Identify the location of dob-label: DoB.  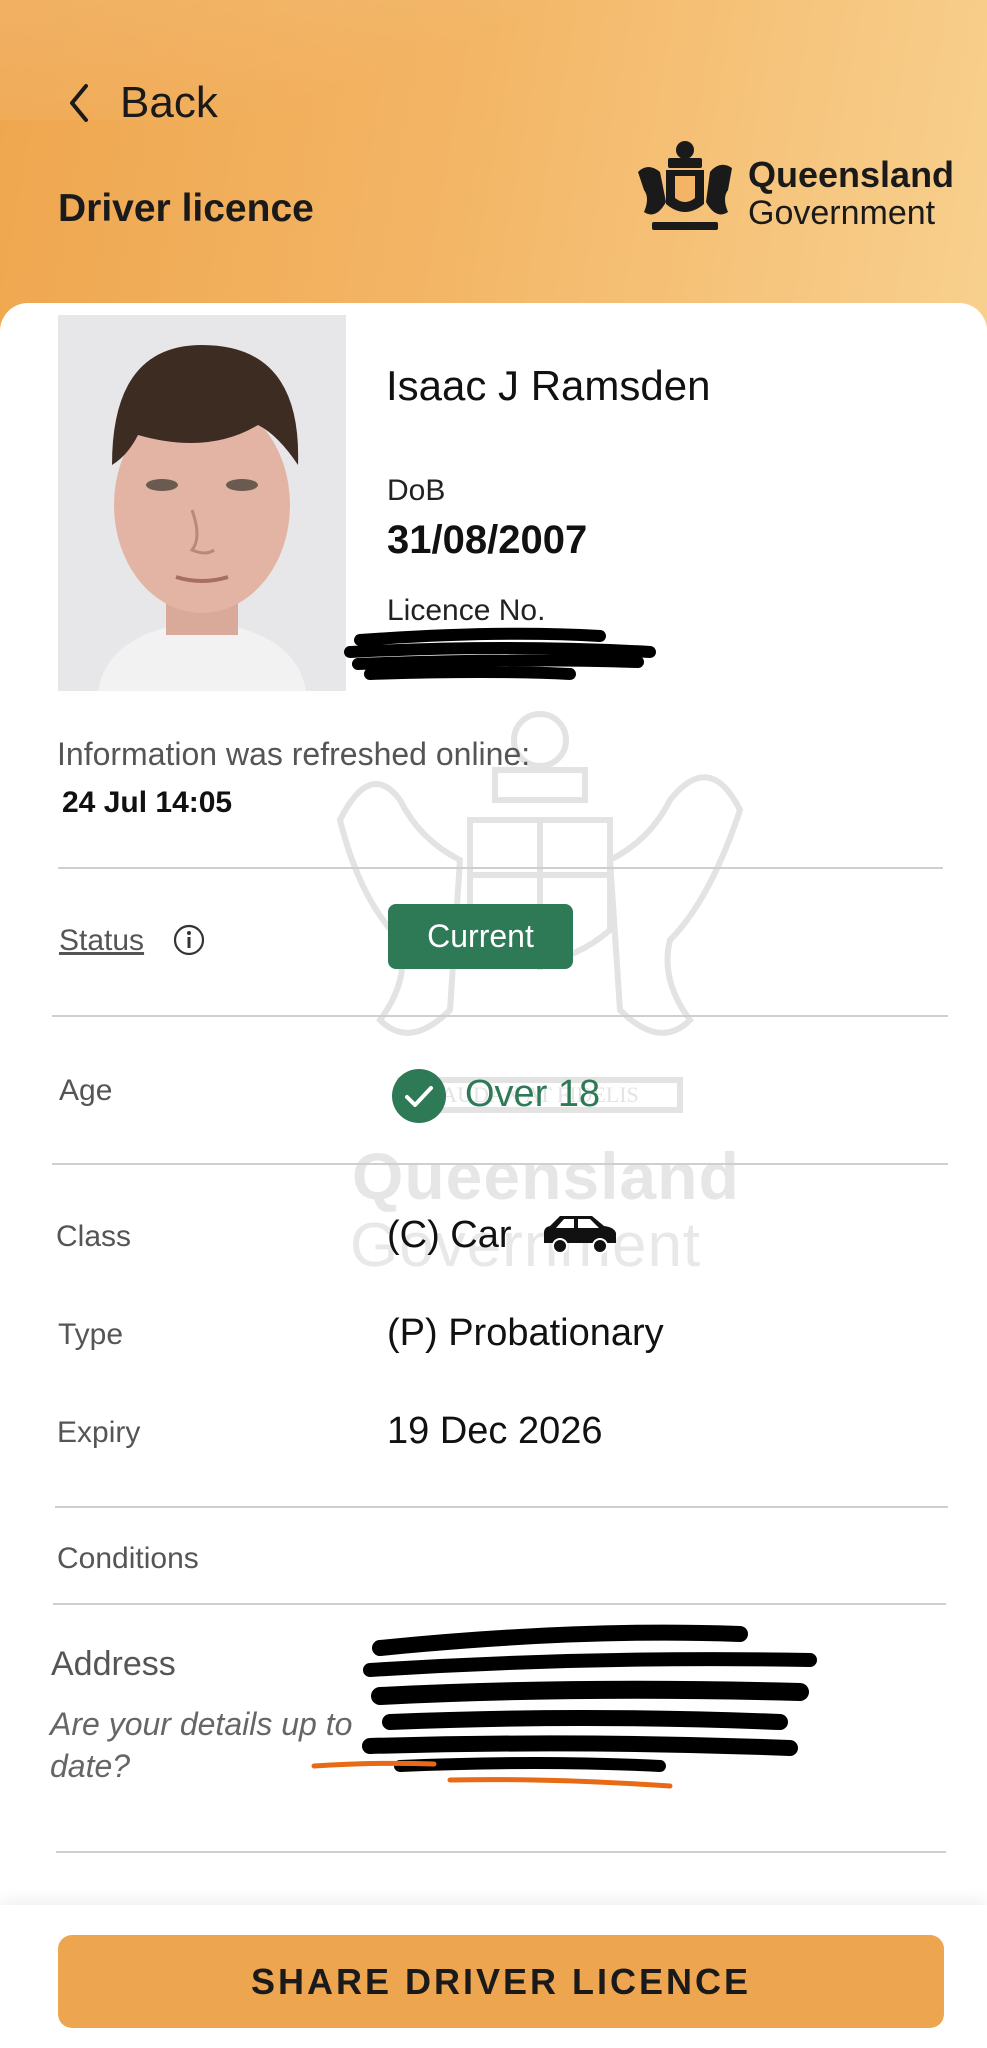
(416, 490).